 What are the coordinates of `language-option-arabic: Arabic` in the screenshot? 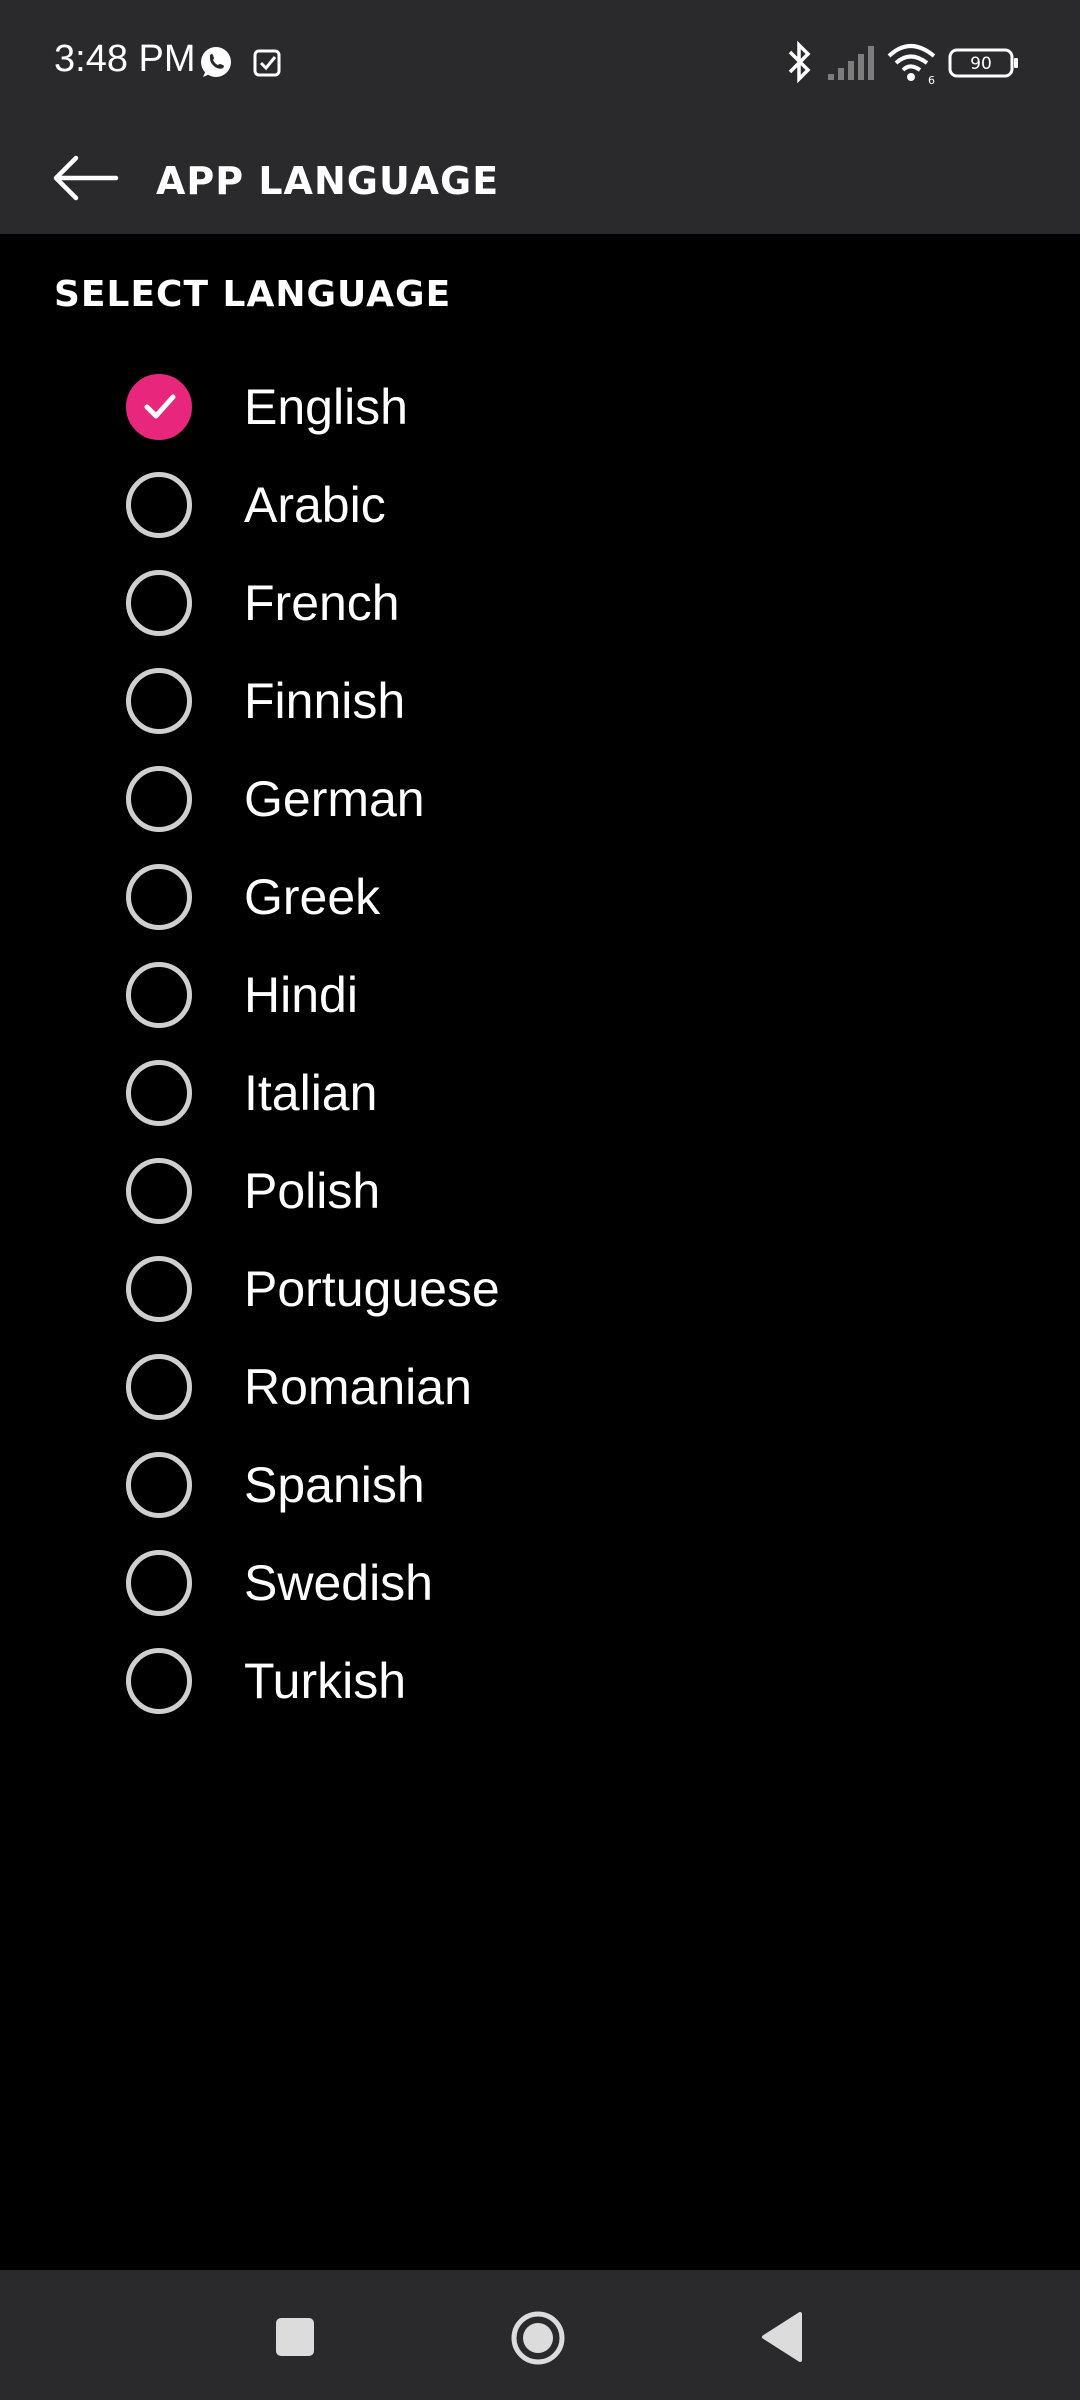 It's located at (540, 505).